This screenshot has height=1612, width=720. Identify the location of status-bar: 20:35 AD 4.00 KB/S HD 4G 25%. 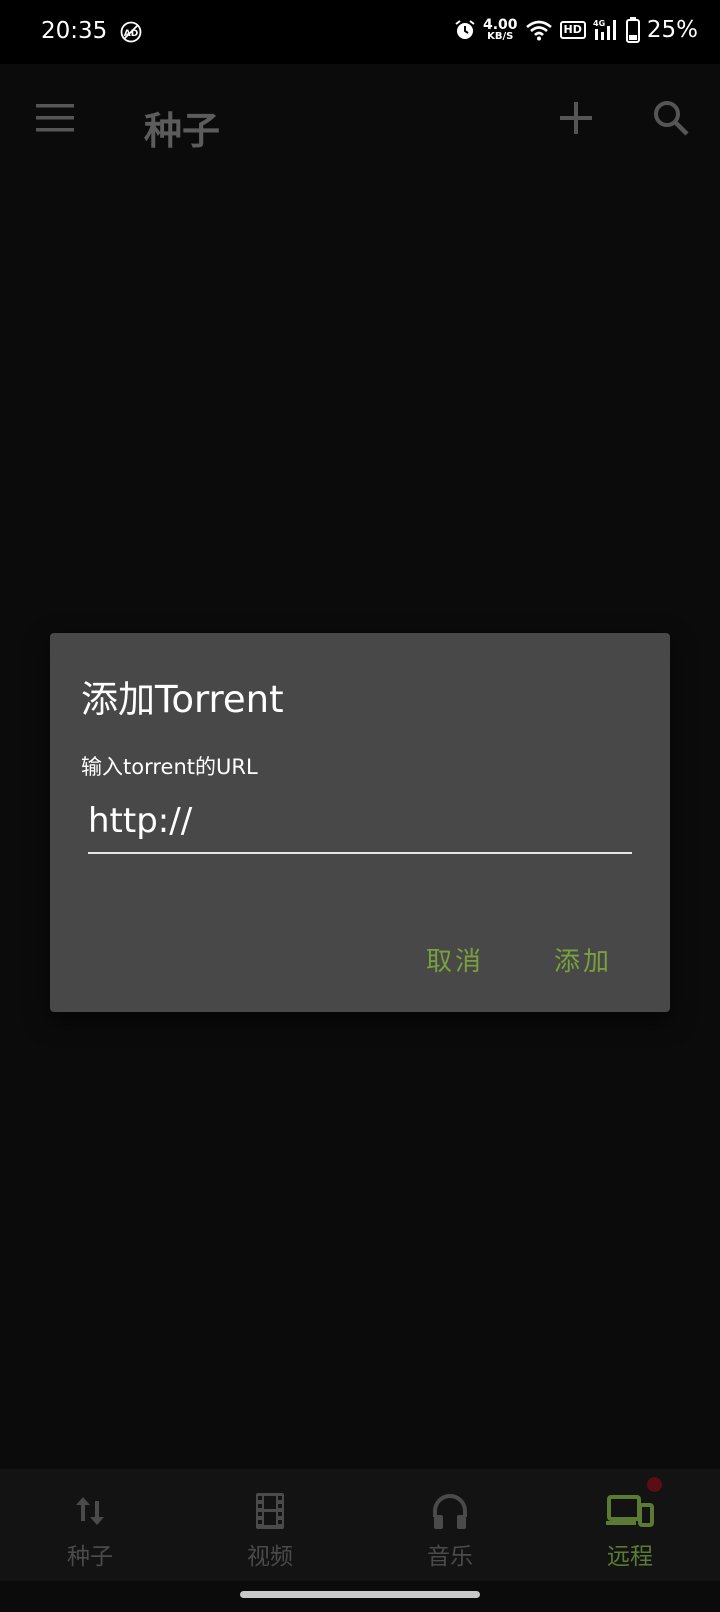
(360, 32).